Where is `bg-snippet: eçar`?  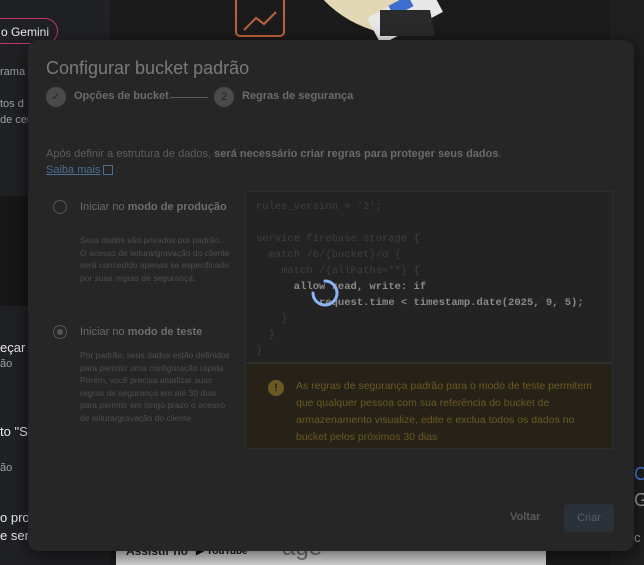 bg-snippet: eçar is located at coordinates (13, 347).